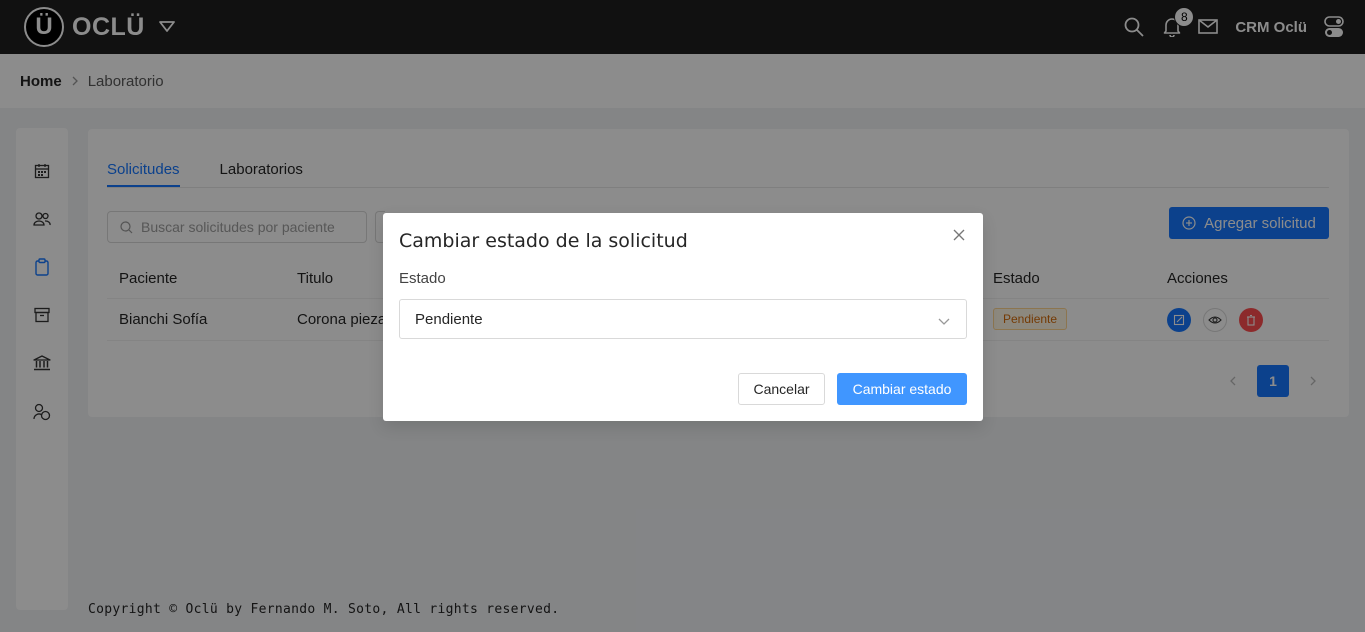  Describe the element at coordinates (543, 241) in the screenshot. I see `modal-title: Cambiar estado de la solicitud` at that location.